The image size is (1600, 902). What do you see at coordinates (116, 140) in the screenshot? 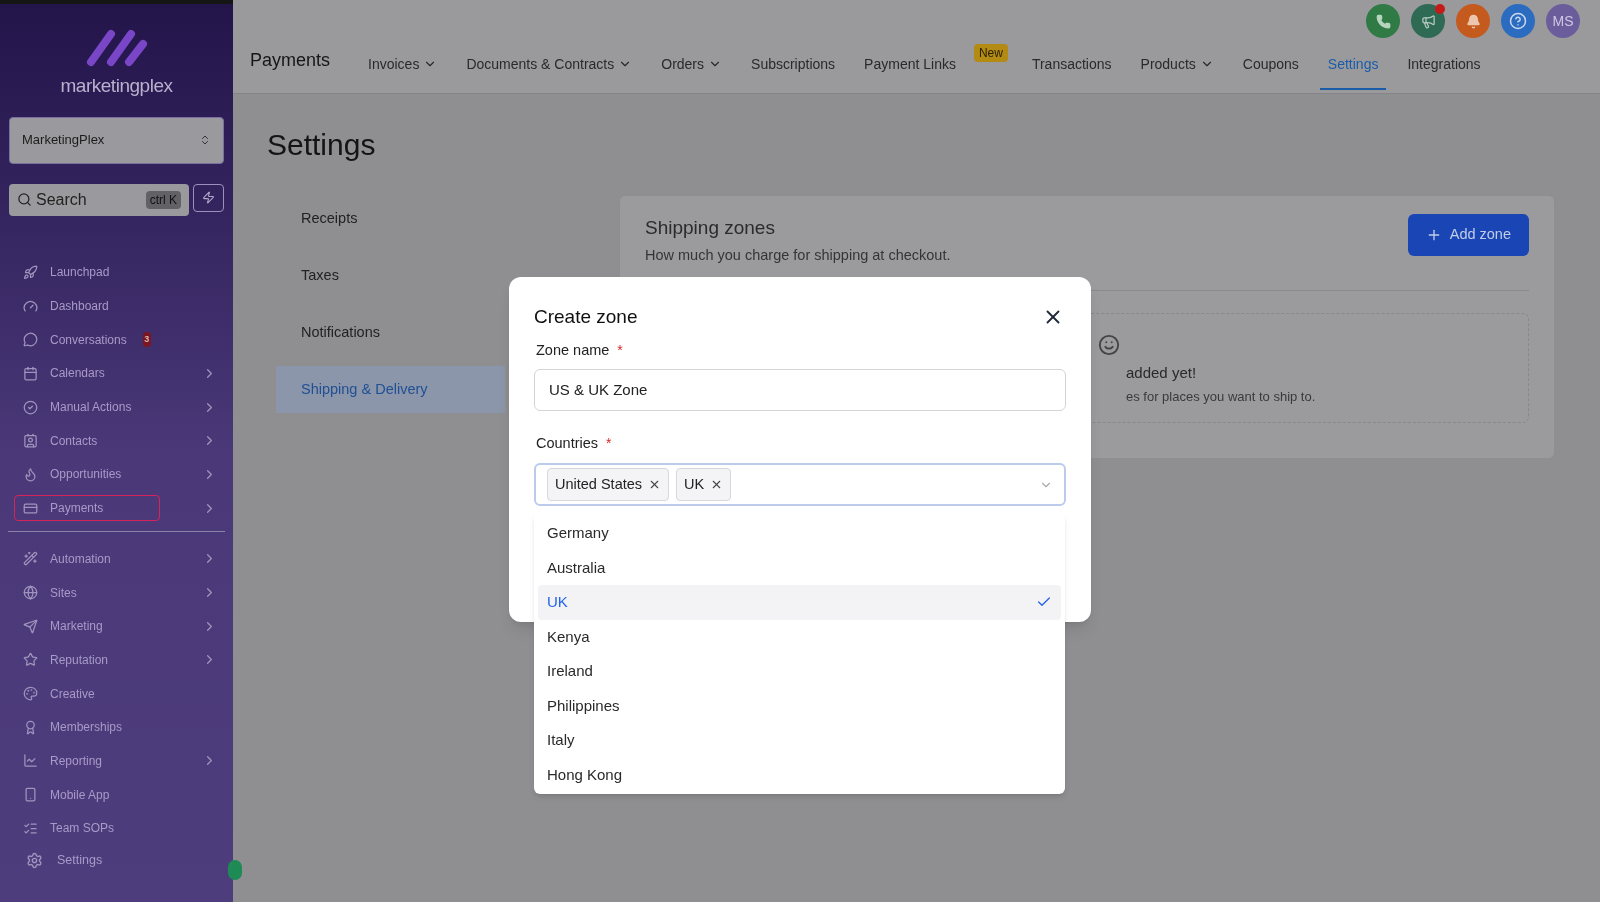
I see `account-selector: MarketingPlex` at bounding box center [116, 140].